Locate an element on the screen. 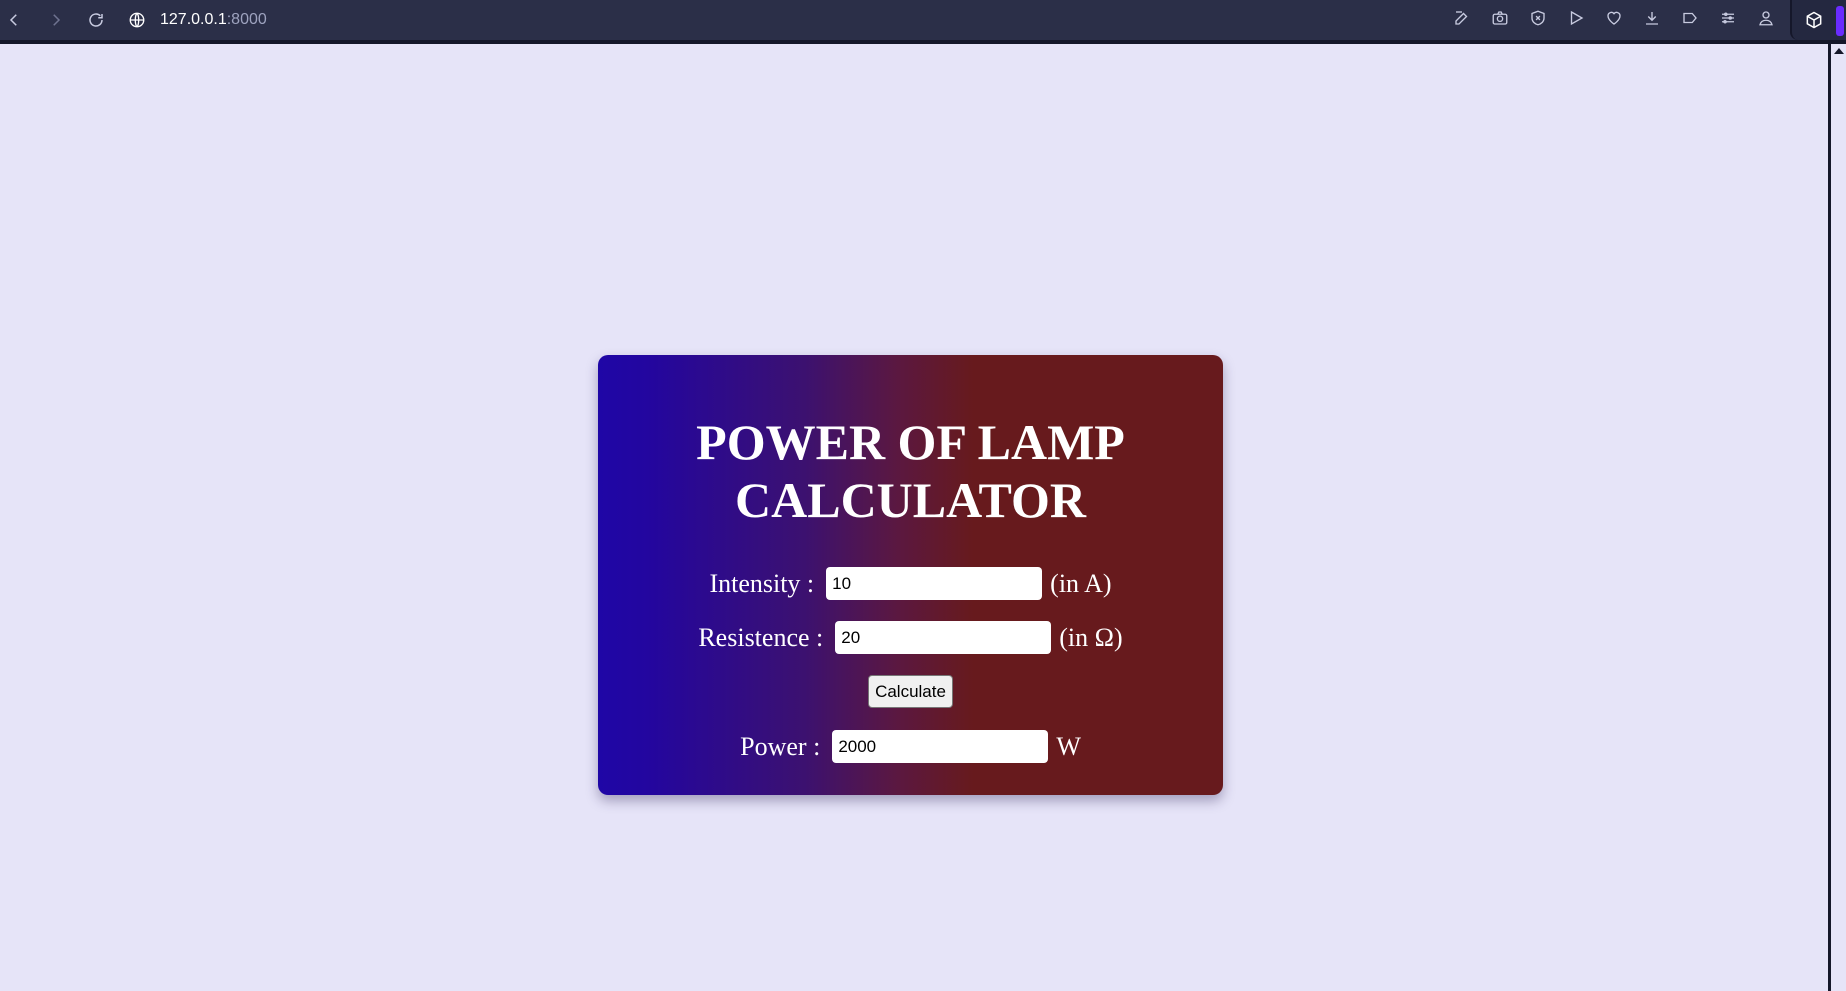 The width and height of the screenshot is (1846, 991). resistance-label: Resistence : is located at coordinates (761, 637).